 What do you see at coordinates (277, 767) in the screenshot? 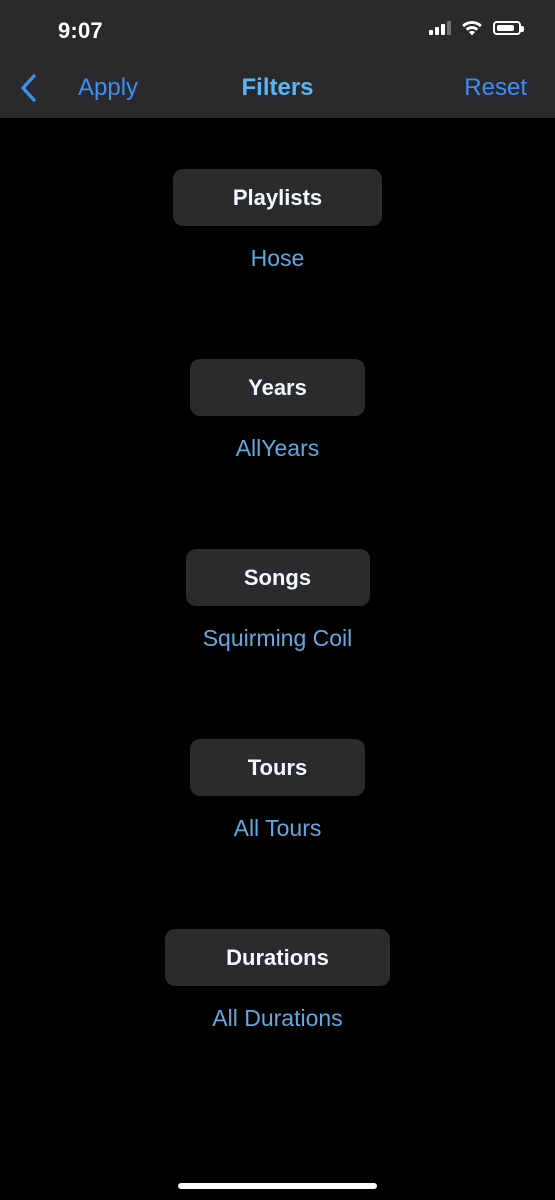
I see `tours-filter-button: Tours` at bounding box center [277, 767].